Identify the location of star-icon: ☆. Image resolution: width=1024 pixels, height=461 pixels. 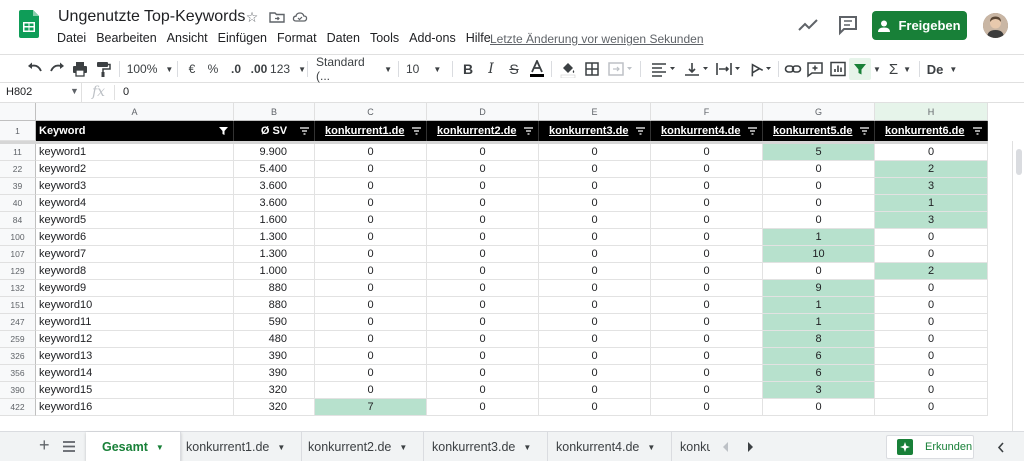
(252, 17).